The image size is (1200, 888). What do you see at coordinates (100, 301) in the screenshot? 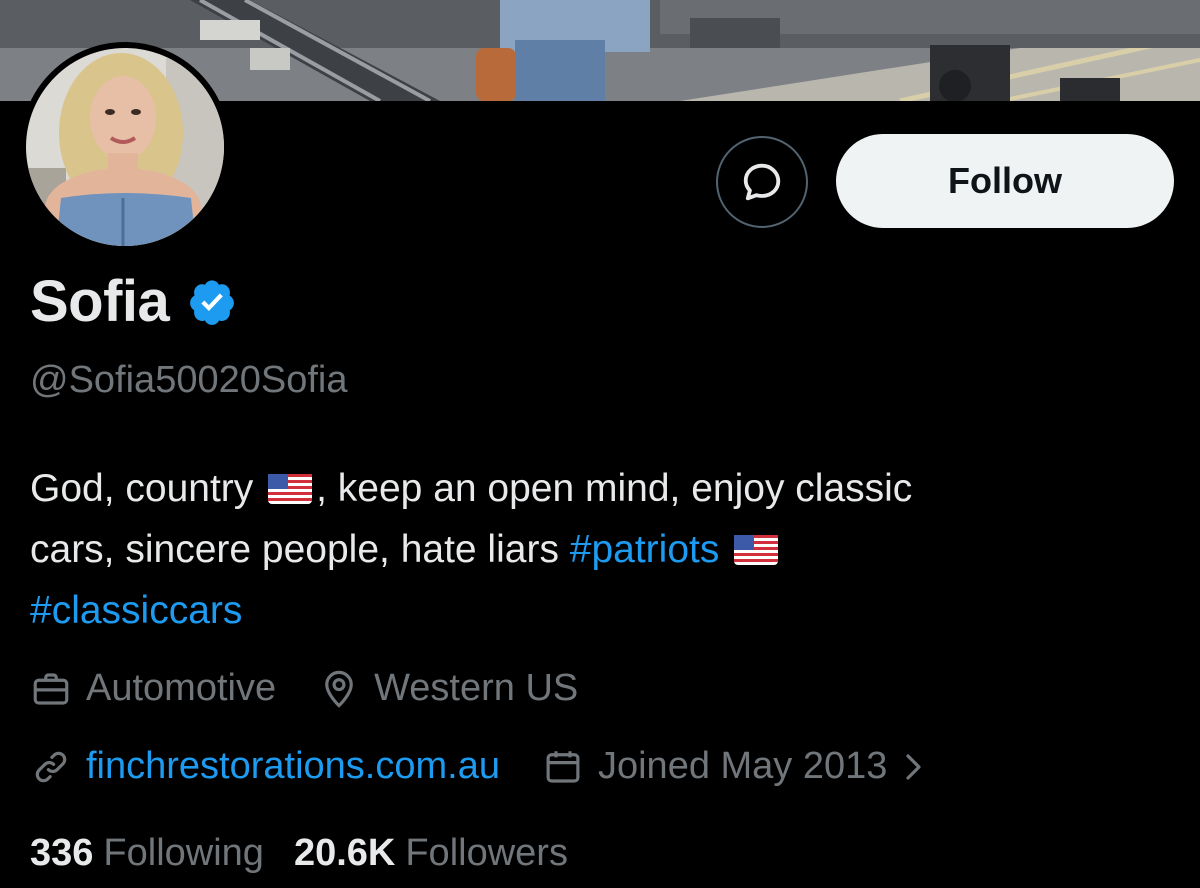
I see `display-name: Sofia` at bounding box center [100, 301].